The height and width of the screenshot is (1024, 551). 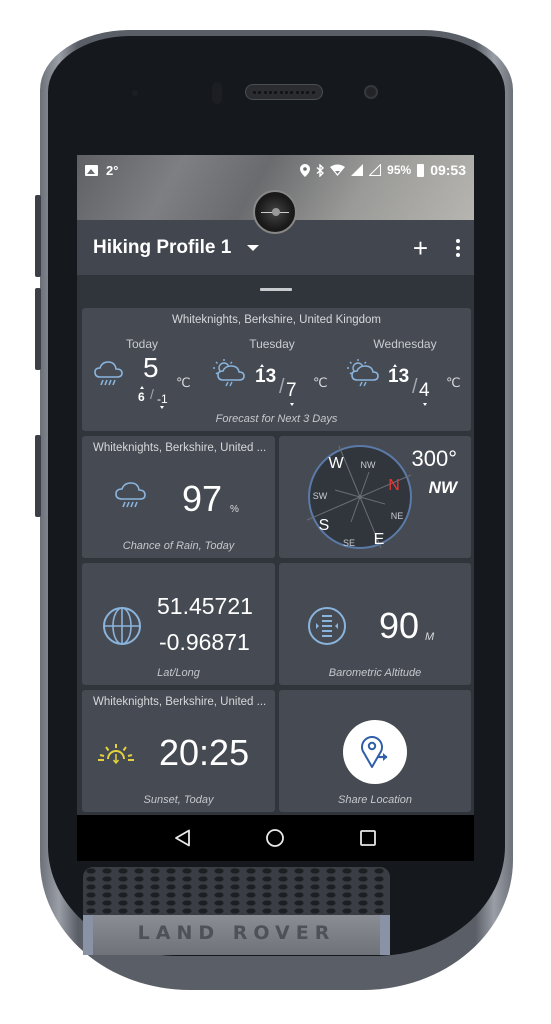 I want to click on latlong-card: 51.45721 -0.96871 Lat/Long, so click(x=178, y=624).